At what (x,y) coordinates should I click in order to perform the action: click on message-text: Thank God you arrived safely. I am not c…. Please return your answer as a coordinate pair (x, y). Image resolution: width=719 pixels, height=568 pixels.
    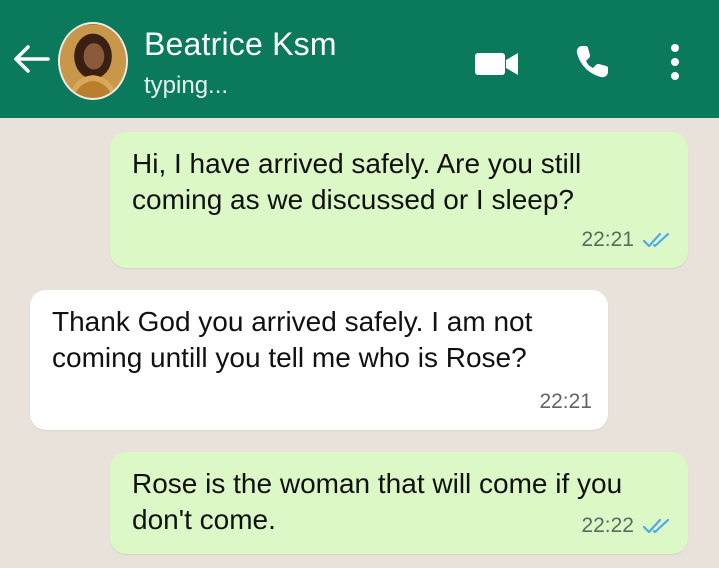
    Looking at the image, I should click on (292, 339).